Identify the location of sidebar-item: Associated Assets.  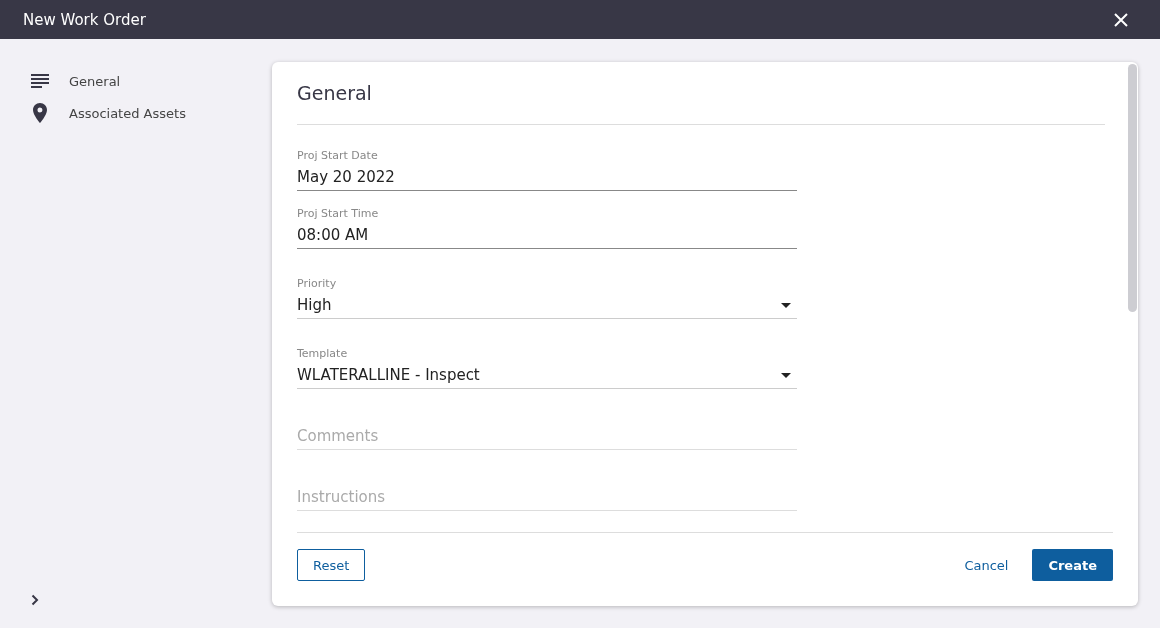
(151, 113).